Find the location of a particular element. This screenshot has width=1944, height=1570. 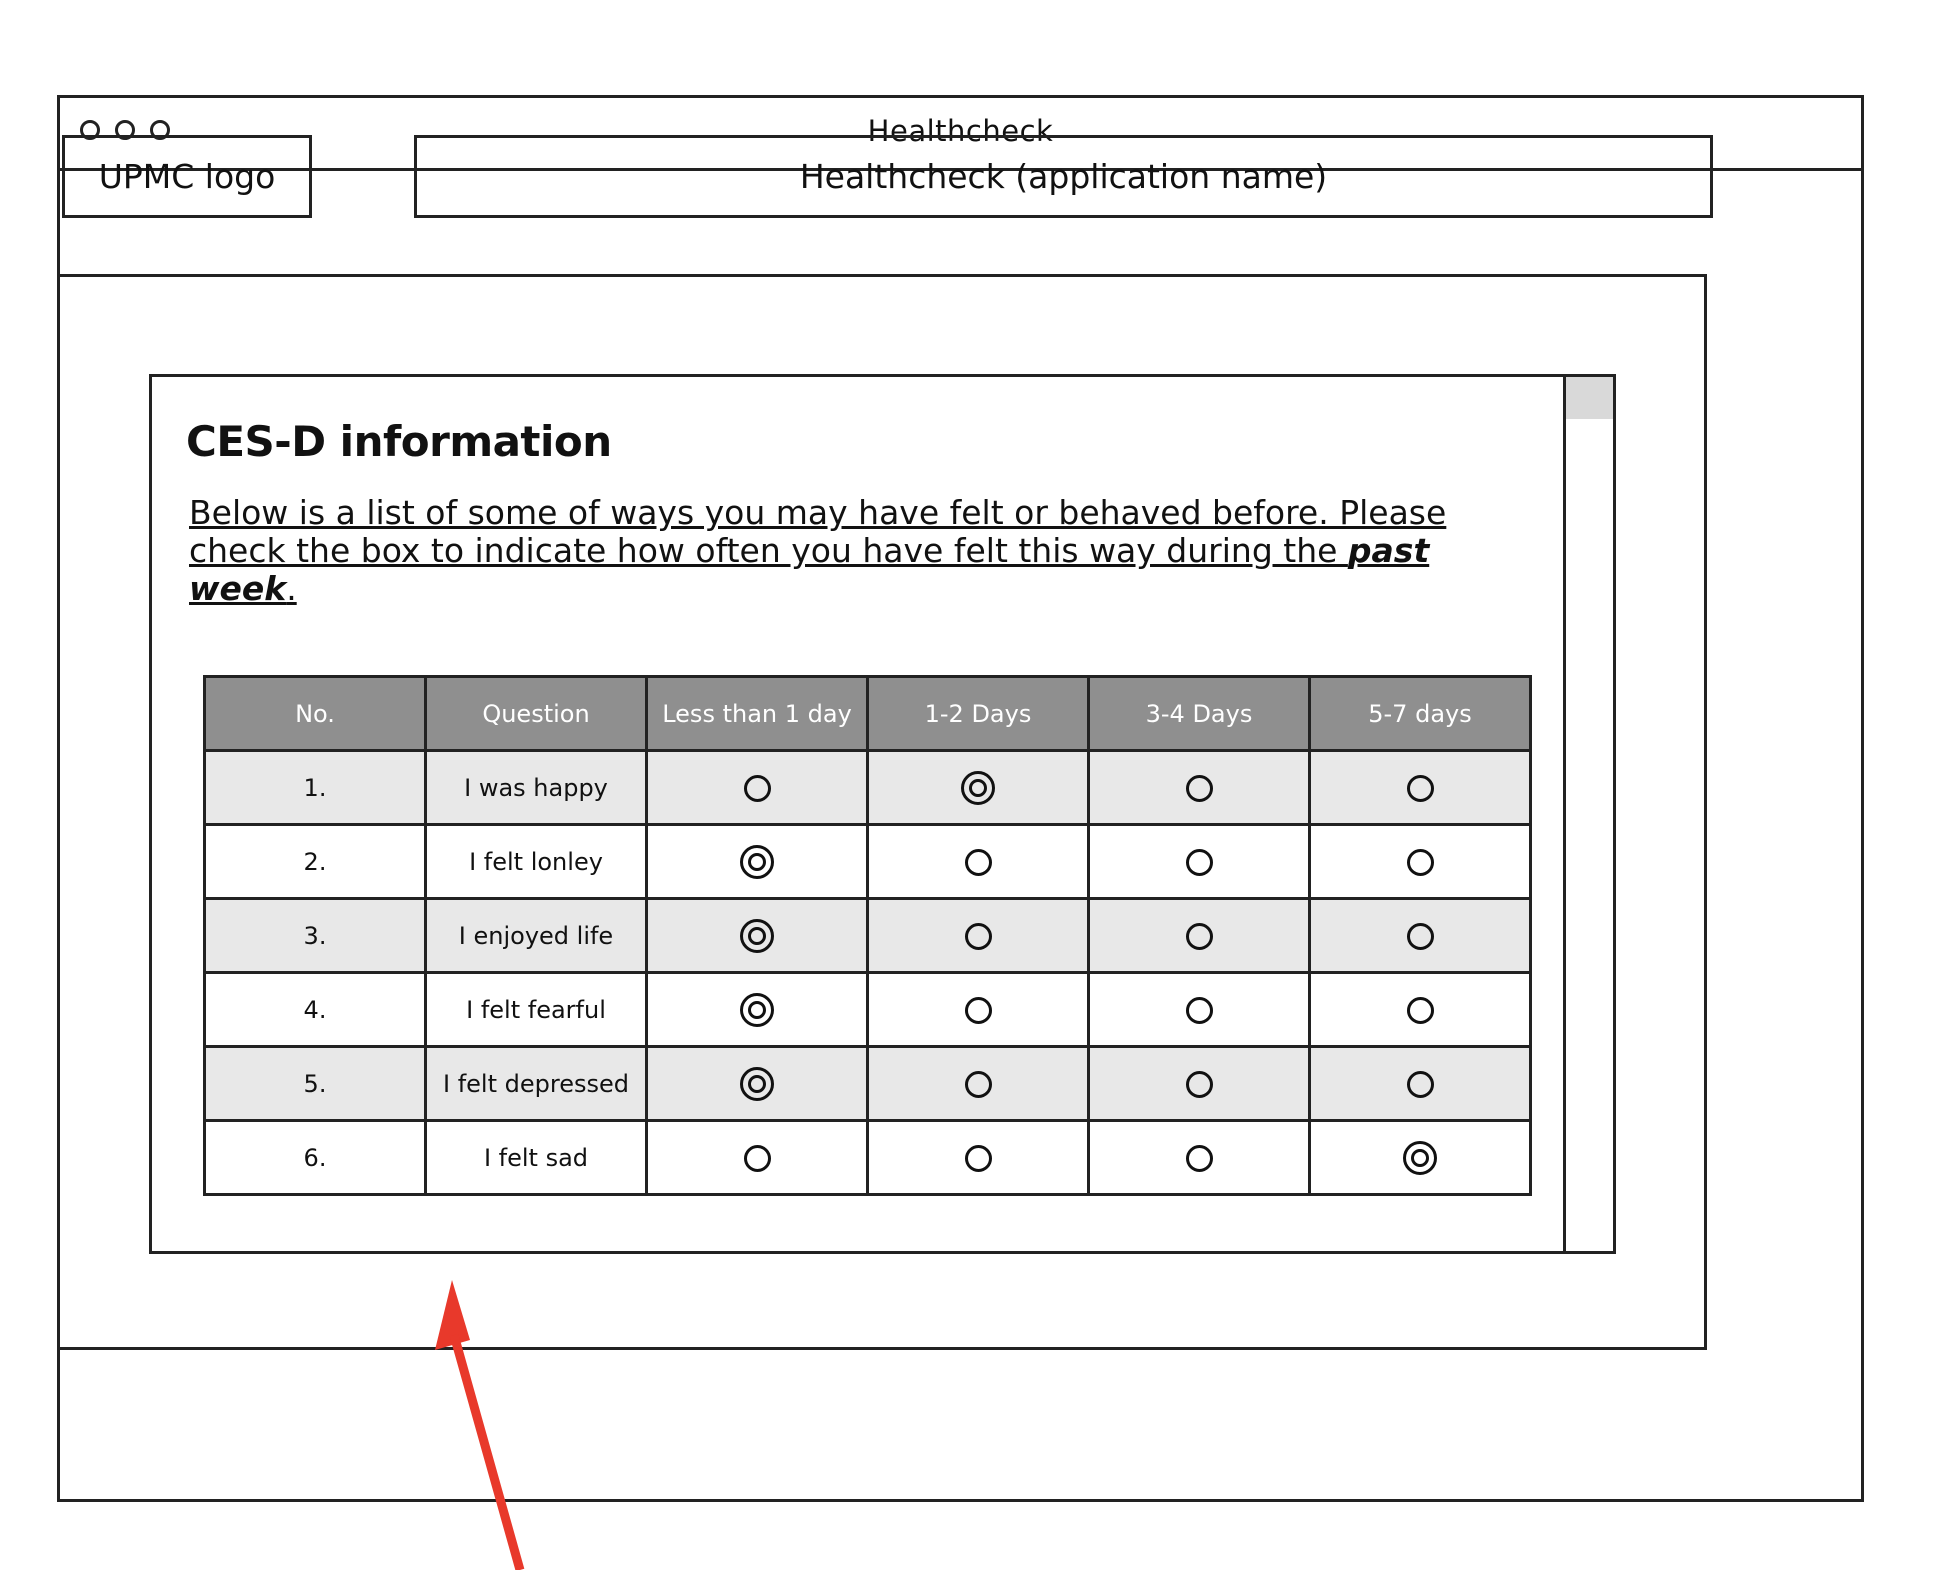

column-header: 5-7 days is located at coordinates (1420, 713).